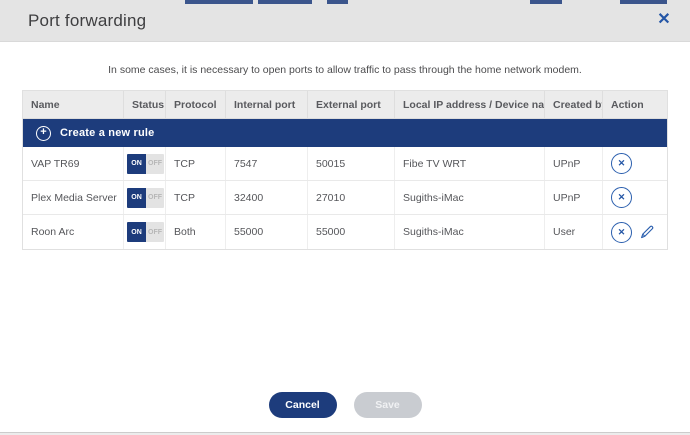 The width and height of the screenshot is (690, 435). Describe the element at coordinates (387, 405) in the screenshot. I see `save-button: Save` at that location.